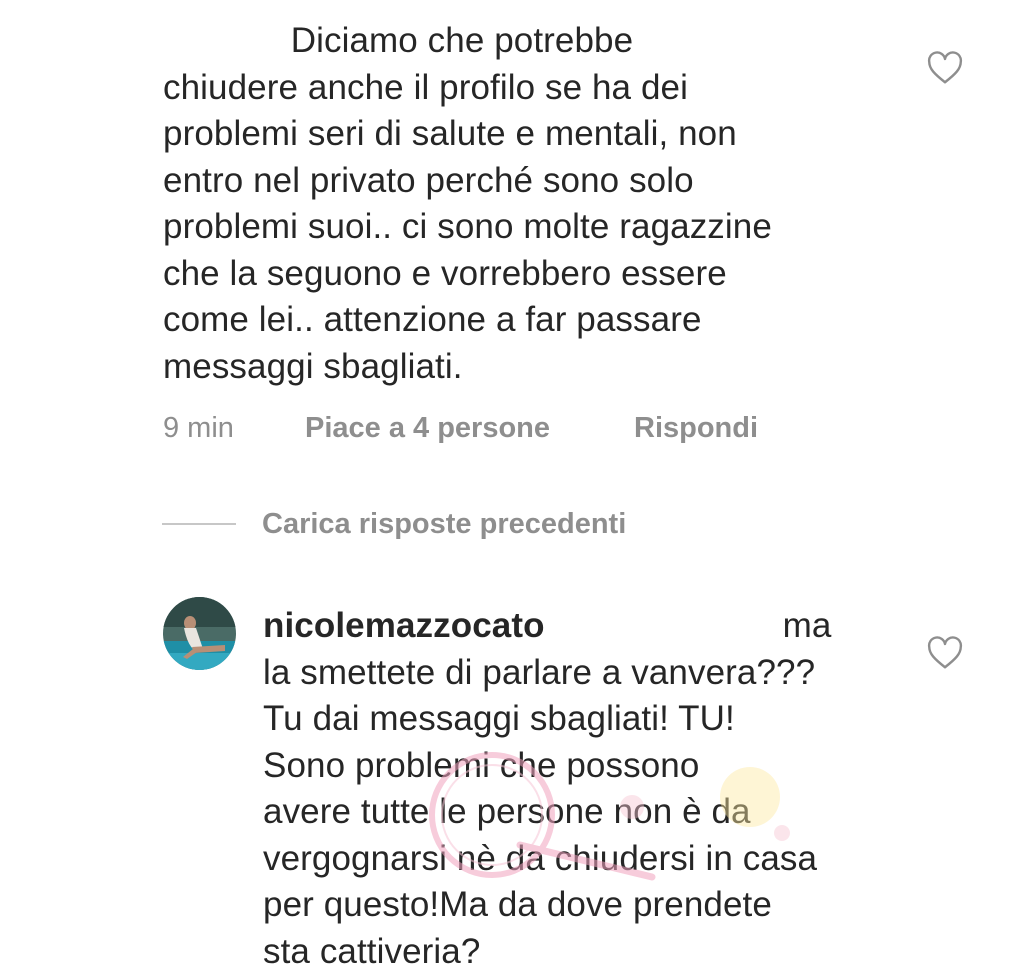  What do you see at coordinates (372, 951) in the screenshot?
I see `comment-line: sta cattiveria?` at bounding box center [372, 951].